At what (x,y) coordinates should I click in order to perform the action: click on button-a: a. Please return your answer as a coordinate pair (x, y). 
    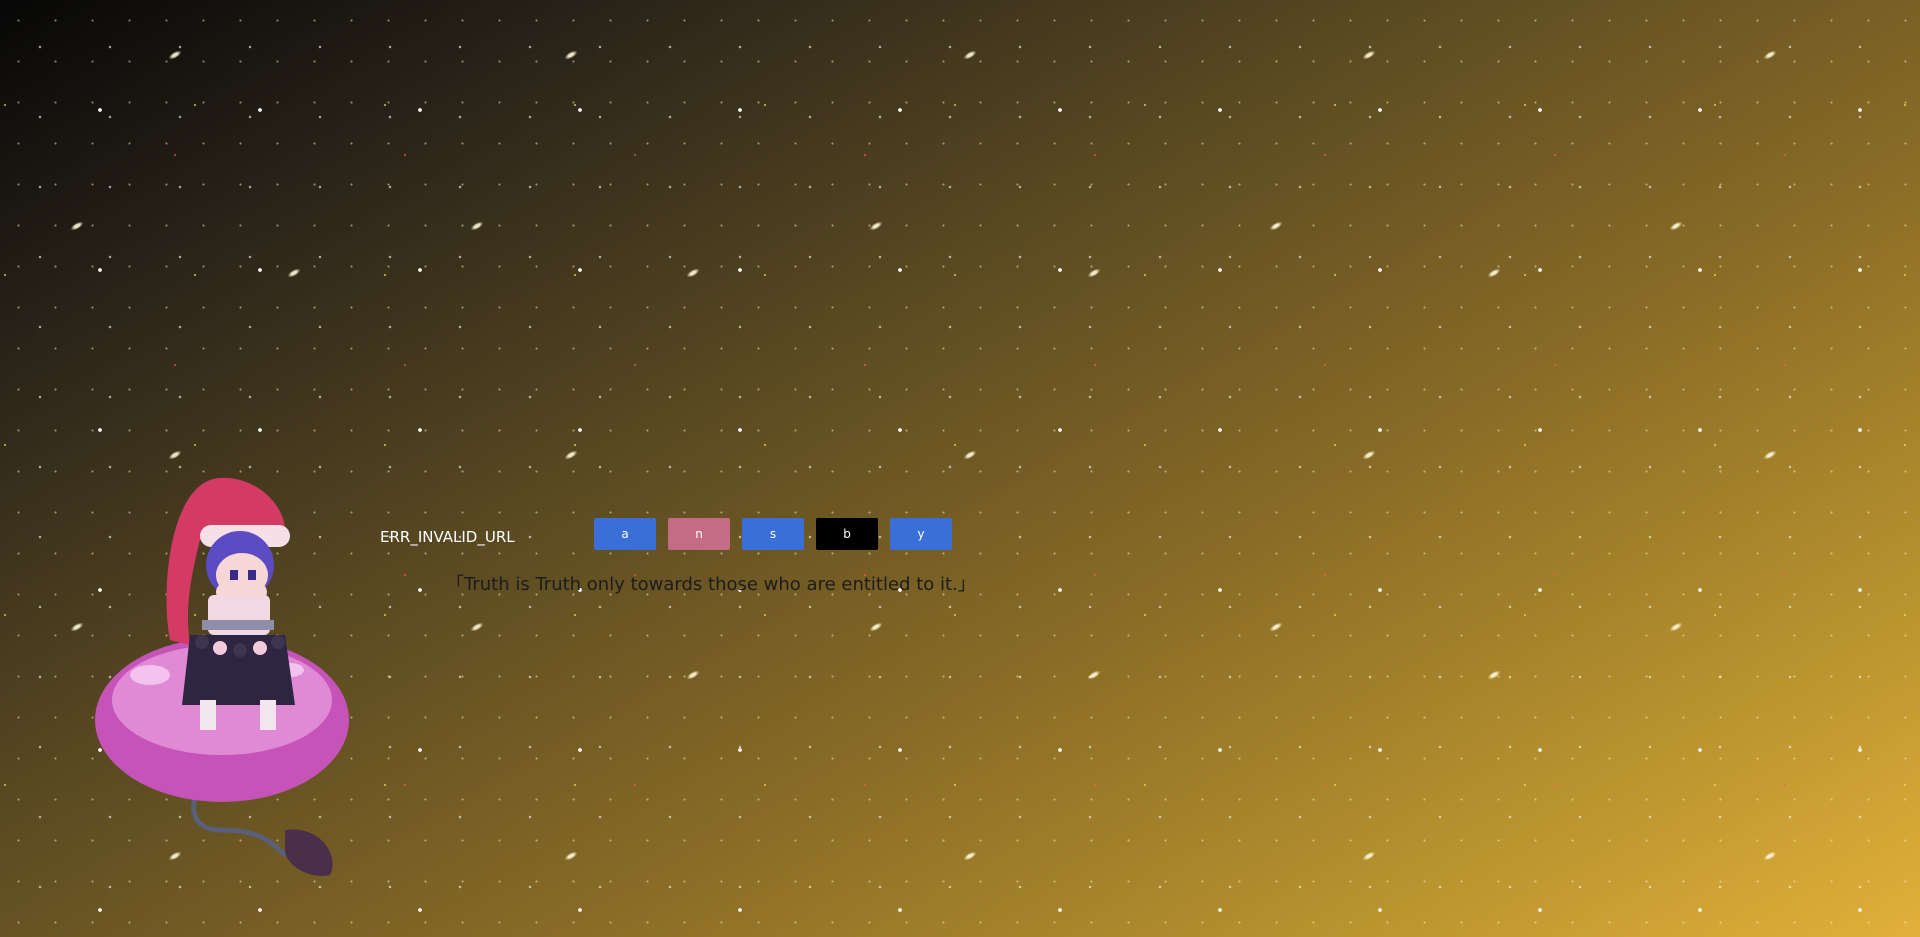
    Looking at the image, I should click on (625, 534).